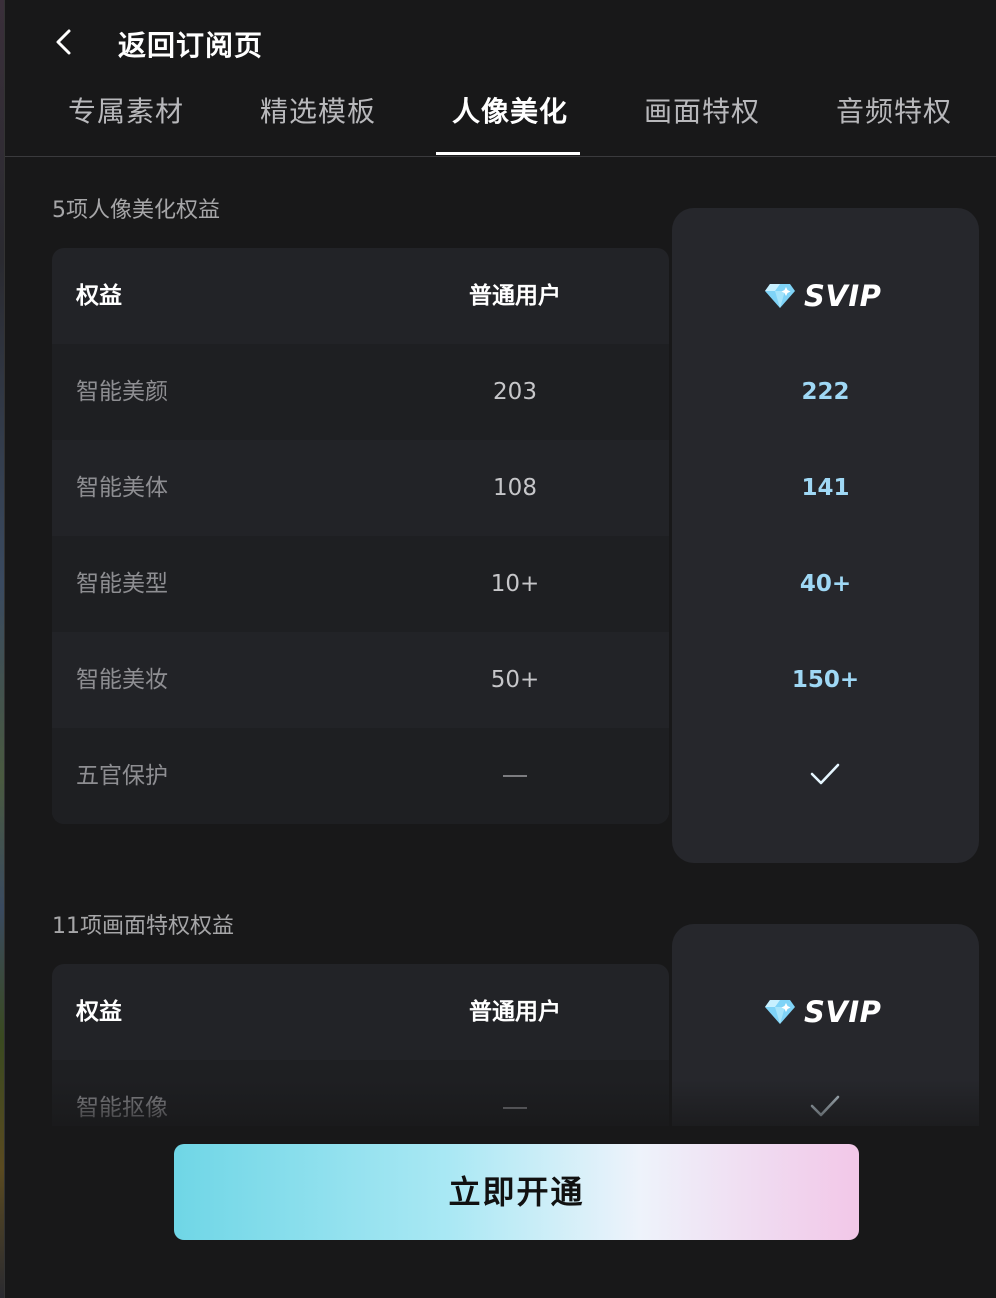 The width and height of the screenshot is (996, 1298). What do you see at coordinates (508, 153) in the screenshot?
I see `active-tab-indicator` at bounding box center [508, 153].